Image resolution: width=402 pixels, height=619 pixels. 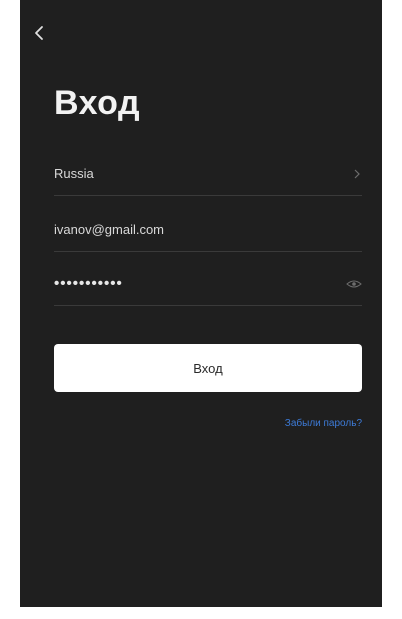 What do you see at coordinates (109, 229) in the screenshot?
I see `email-value: ivanov@gmail.com` at bounding box center [109, 229].